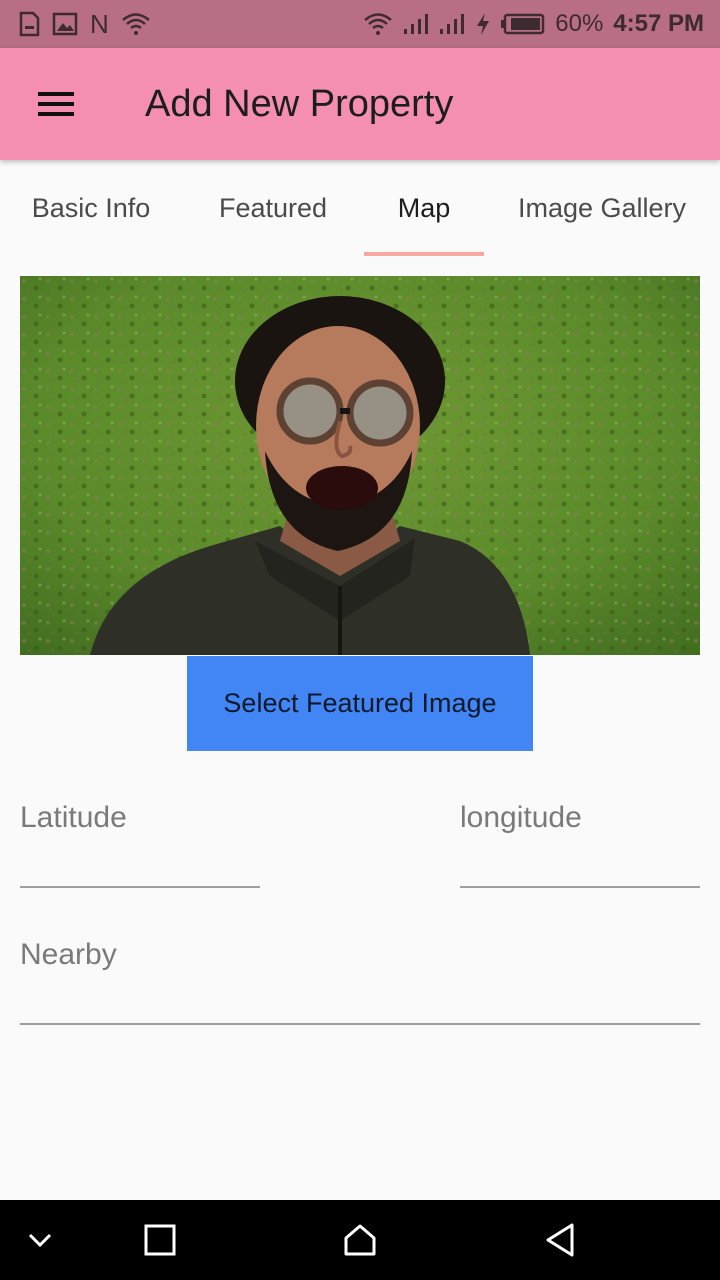 The image size is (720, 1280). I want to click on tab-indicator, so click(424, 254).